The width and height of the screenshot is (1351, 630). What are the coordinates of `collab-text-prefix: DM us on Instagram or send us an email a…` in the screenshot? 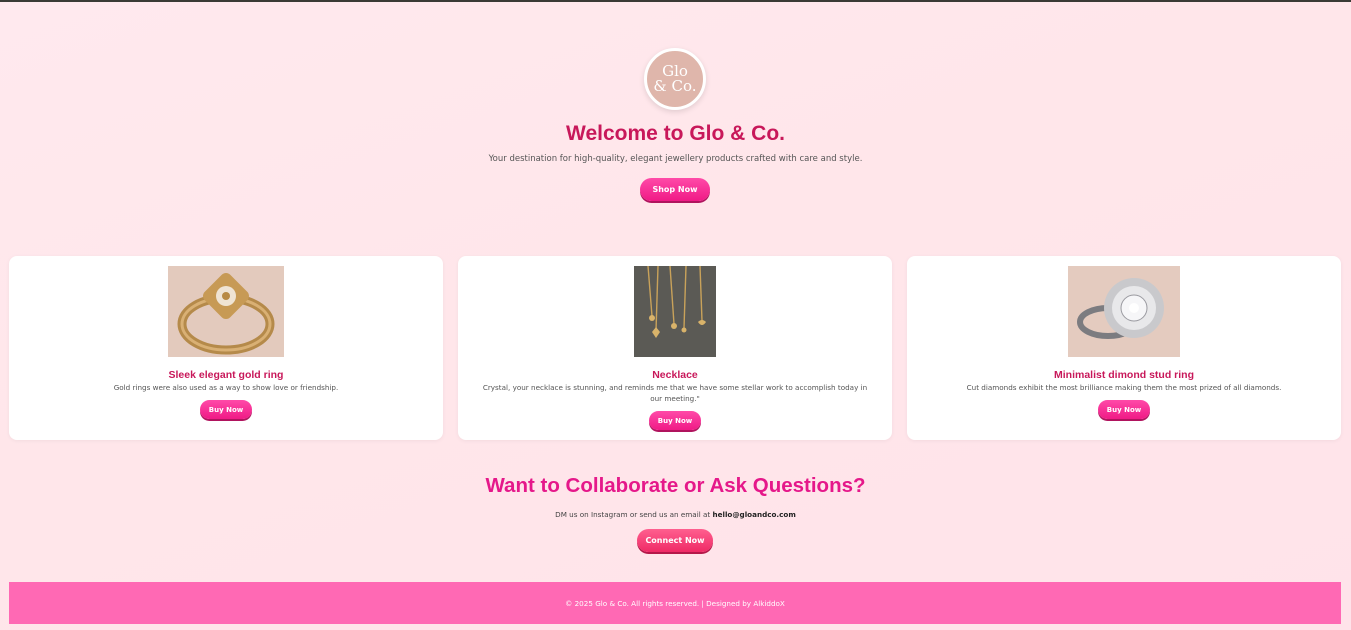 It's located at (633, 514).